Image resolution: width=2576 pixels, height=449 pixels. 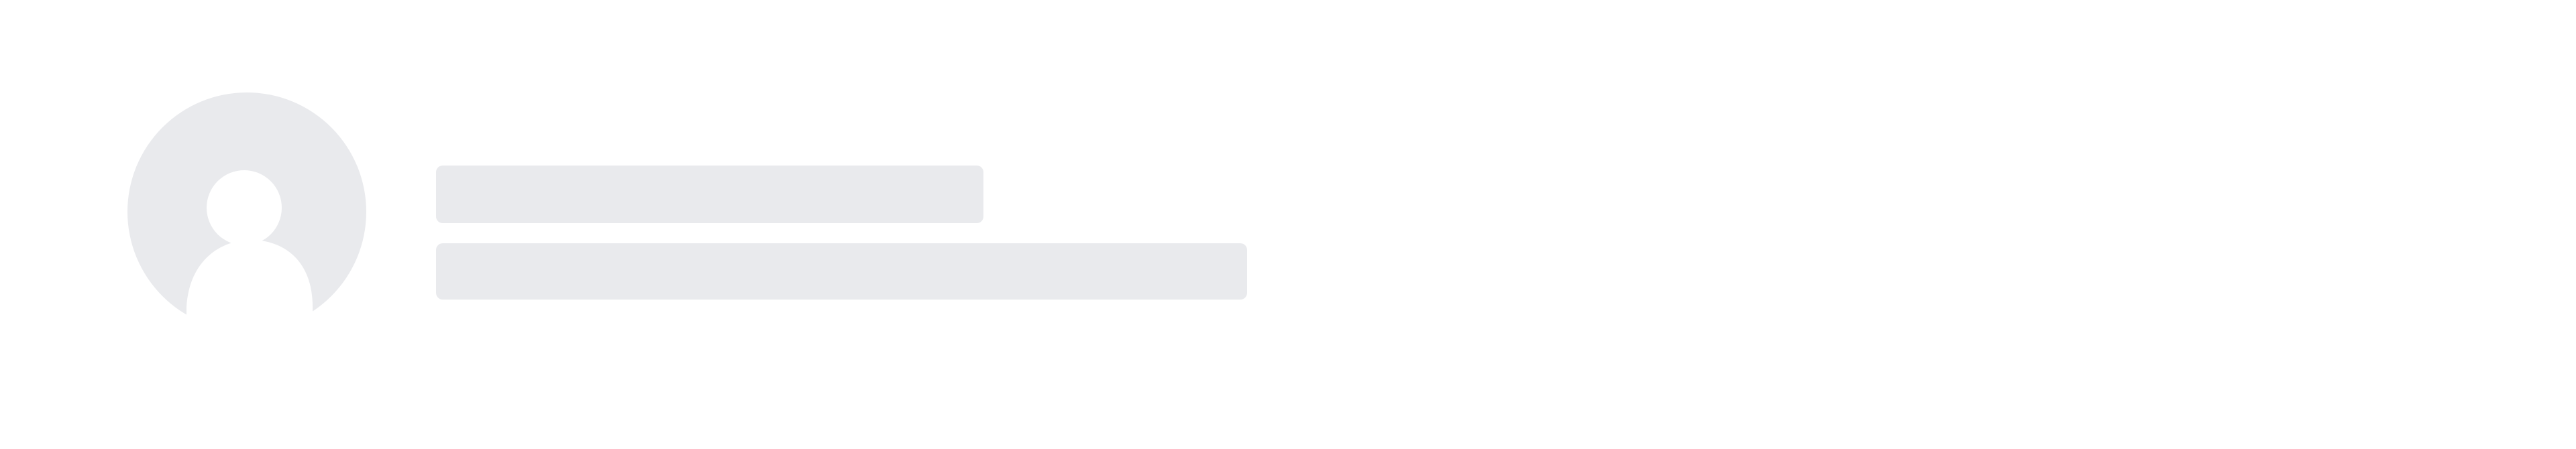 I want to click on user-avatar-placeholder-icon, so click(x=246, y=211).